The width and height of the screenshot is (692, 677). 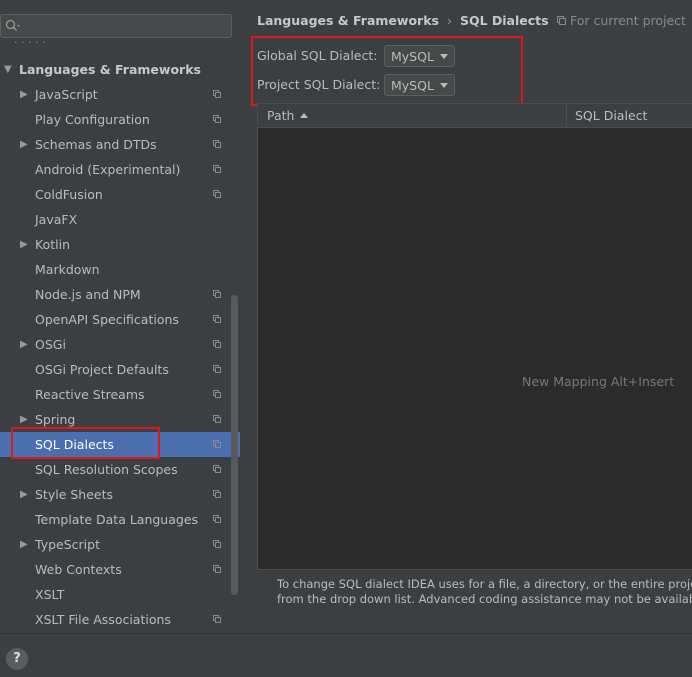 What do you see at coordinates (120, 544) in the screenshot?
I see `sidebar-item-typescript: ▶ TypeScript` at bounding box center [120, 544].